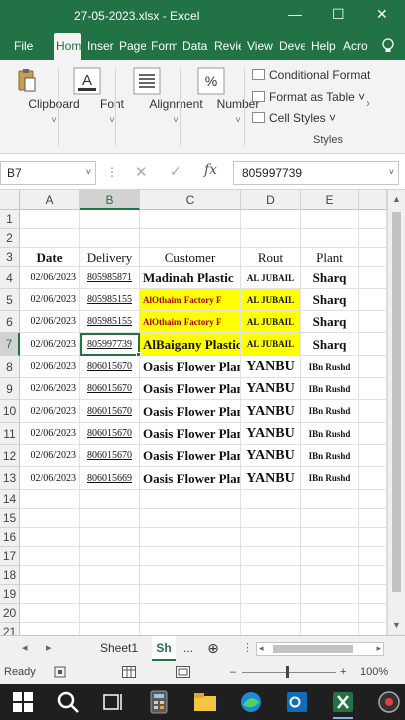  Describe the element at coordinates (368, 103) in the screenshot. I see `ribbon-scroll-right-icon: ›` at that location.